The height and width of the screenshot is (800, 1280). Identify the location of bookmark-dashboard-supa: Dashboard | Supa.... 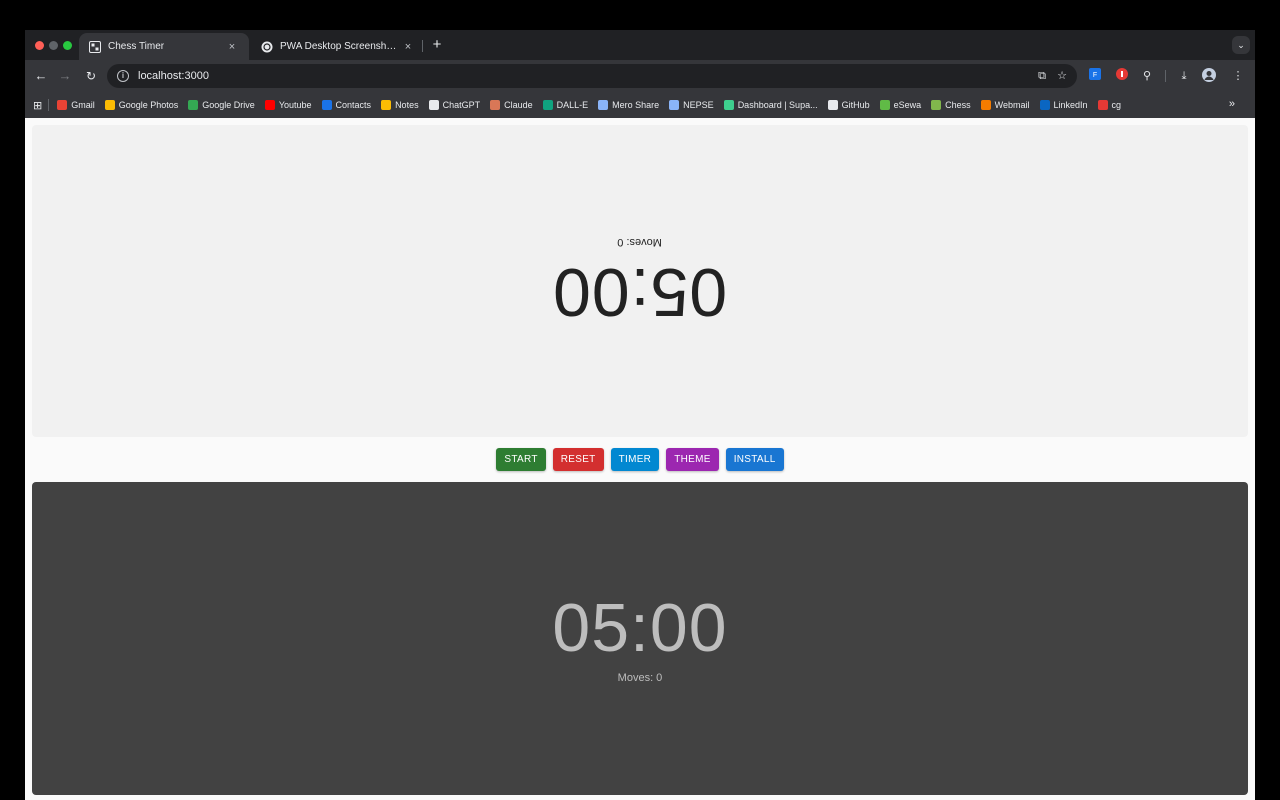
(770, 105).